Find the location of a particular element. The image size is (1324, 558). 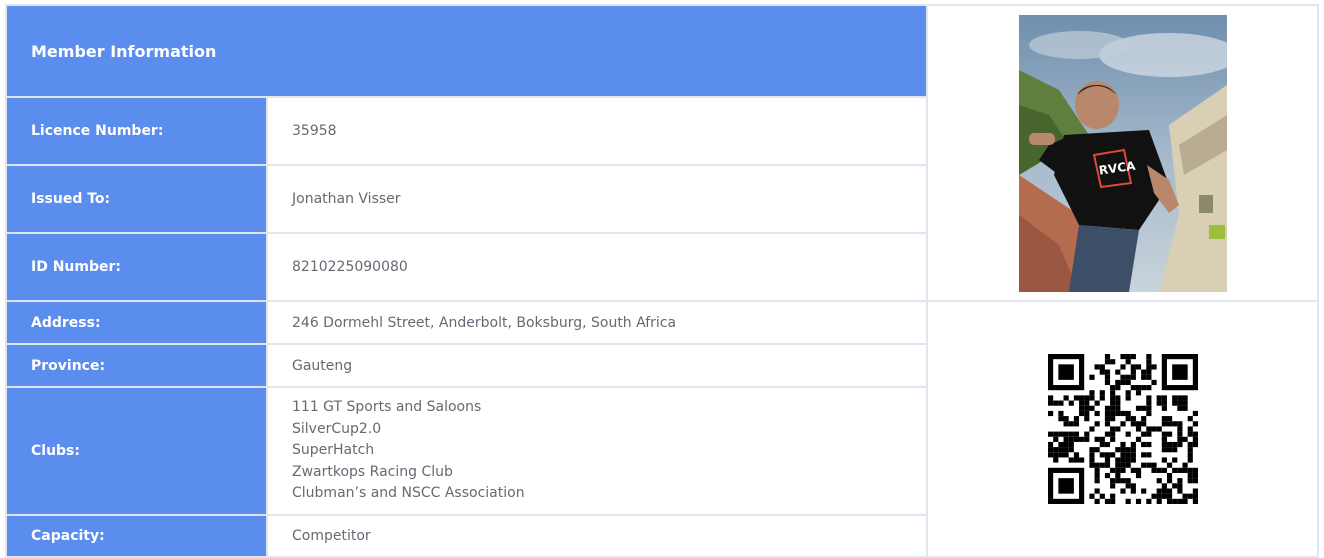

licence-number-label: Licence Number: is located at coordinates (136, 131).